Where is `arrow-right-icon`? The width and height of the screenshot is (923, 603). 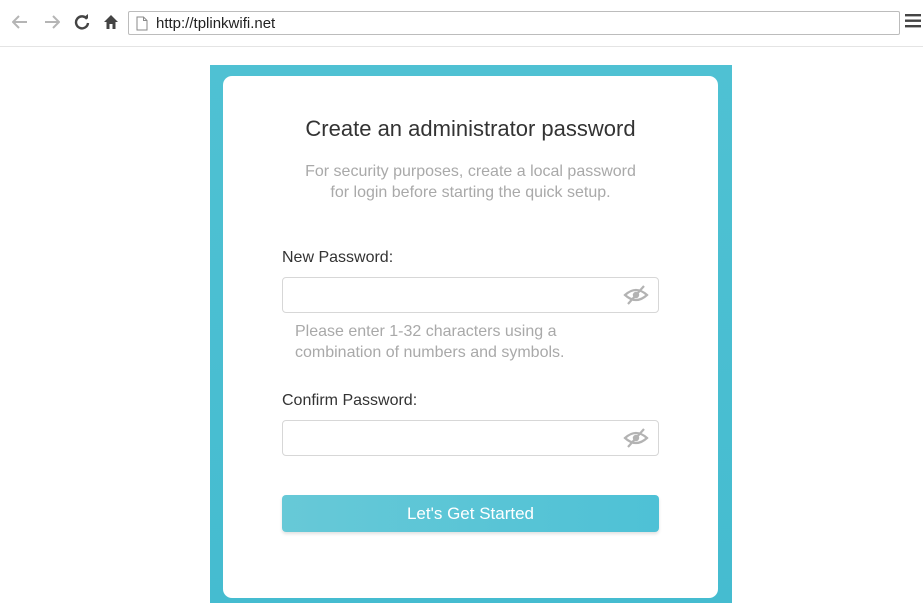 arrow-right-icon is located at coordinates (52, 22).